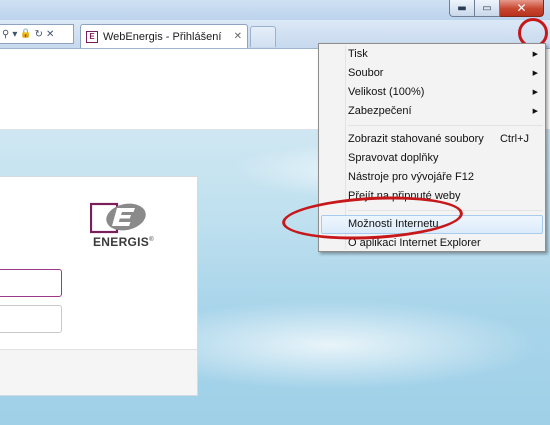 Image resolution: width=550 pixels, height=425 pixels. What do you see at coordinates (411, 177) in the screenshot?
I see `menu-item-label: Nástroje pro vývojáře F12` at bounding box center [411, 177].